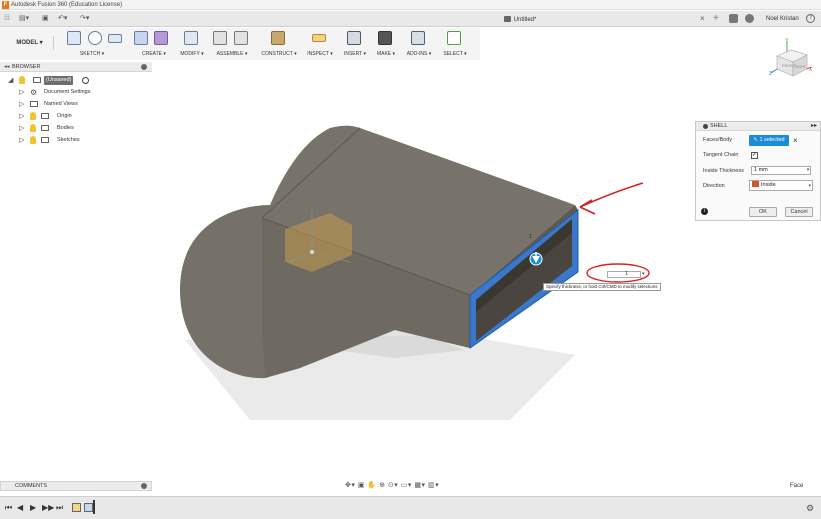 The image size is (821, 519). What do you see at coordinates (278, 38) in the screenshot?
I see `offset-plane-icon` at bounding box center [278, 38].